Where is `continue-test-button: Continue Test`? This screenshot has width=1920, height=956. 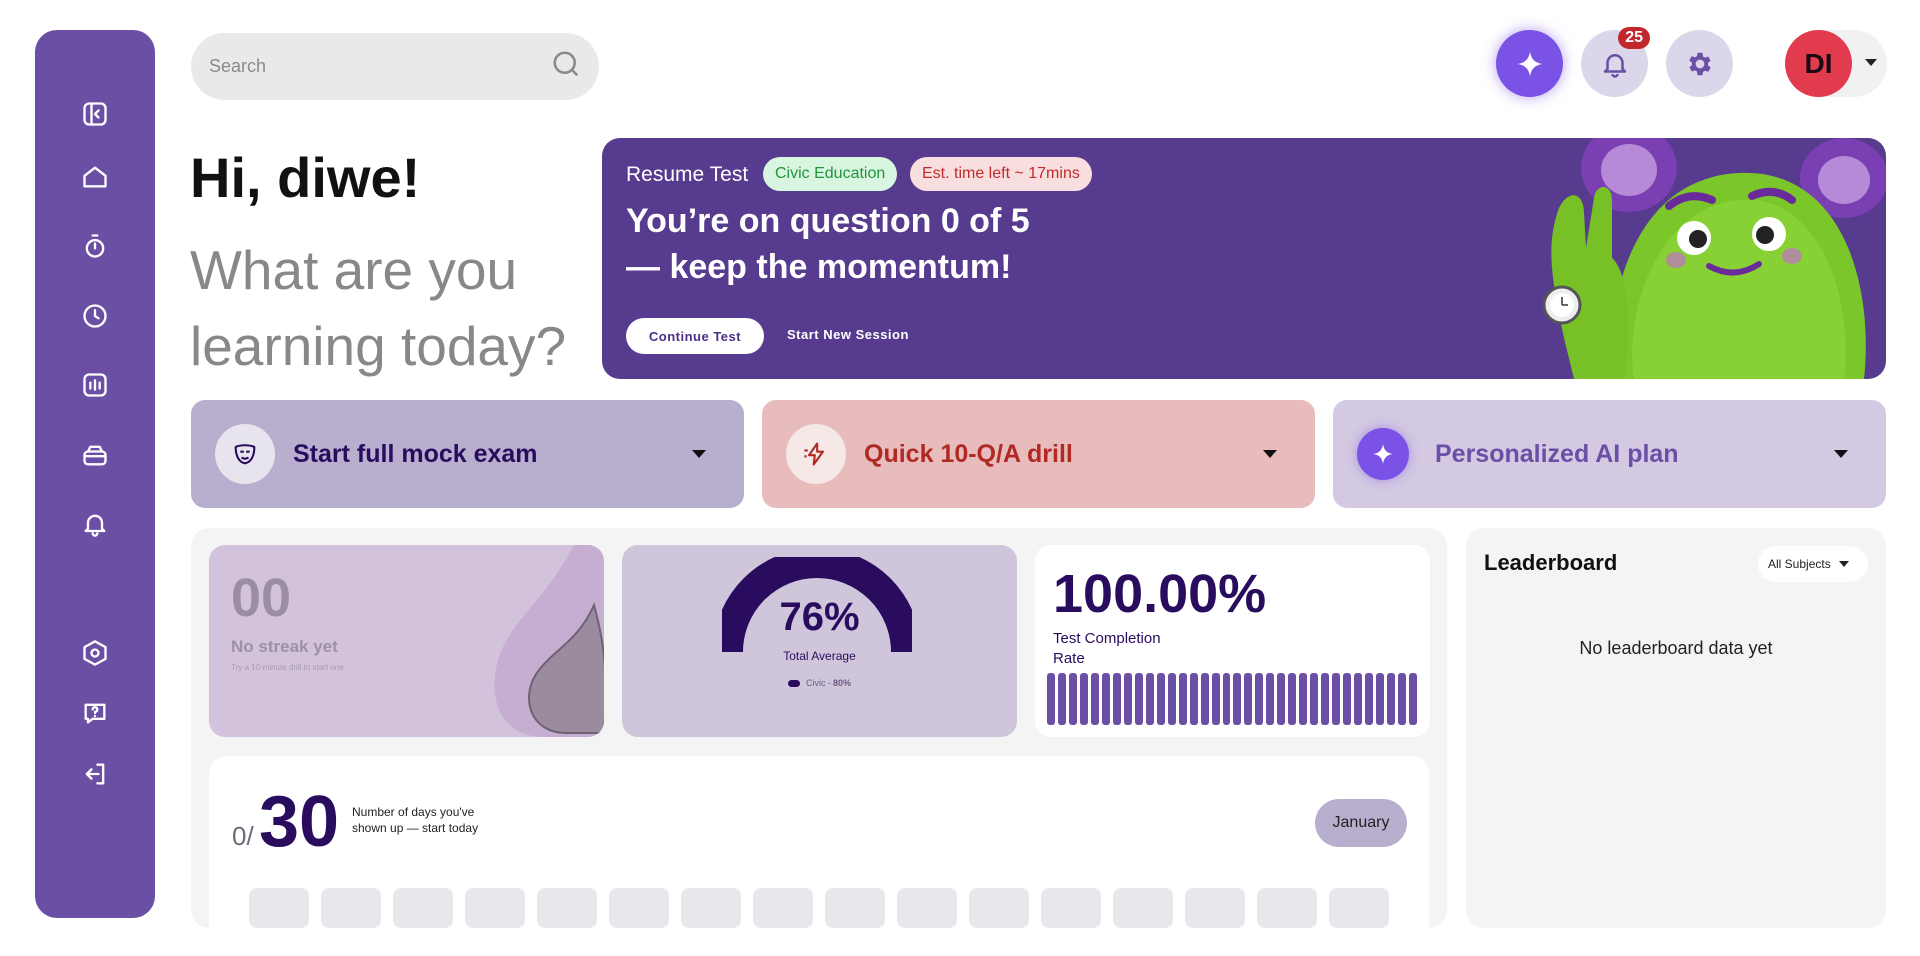 continue-test-button: Continue Test is located at coordinates (695, 336).